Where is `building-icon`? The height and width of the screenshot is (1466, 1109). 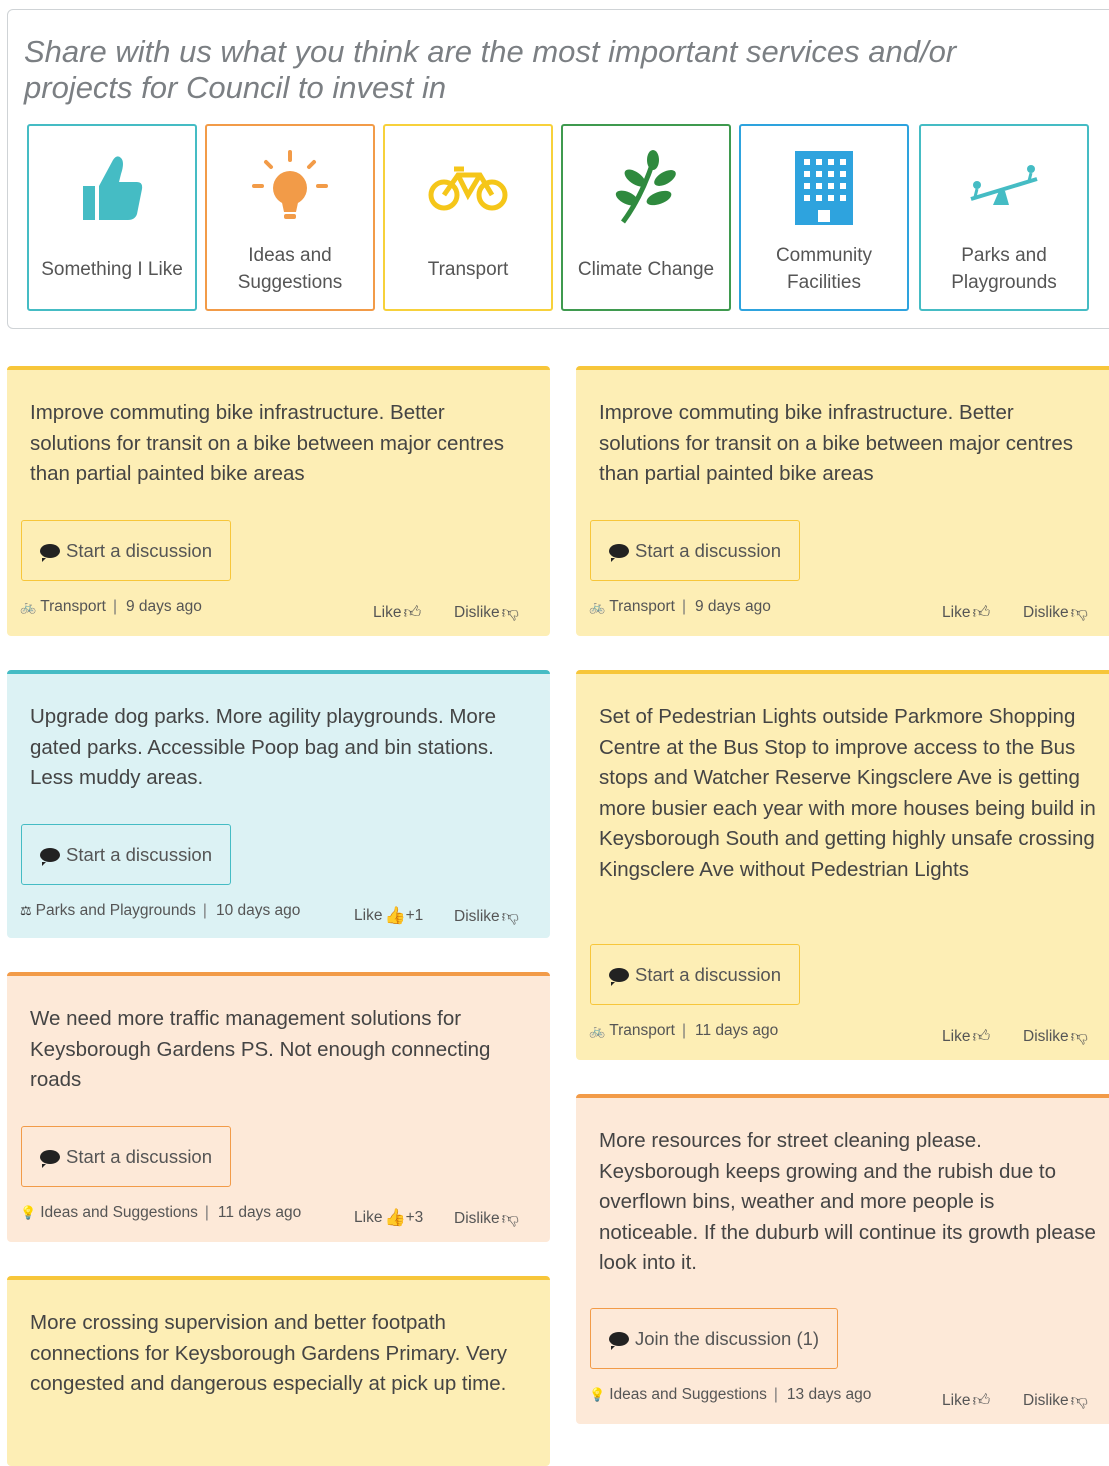
building-icon is located at coordinates (824, 188).